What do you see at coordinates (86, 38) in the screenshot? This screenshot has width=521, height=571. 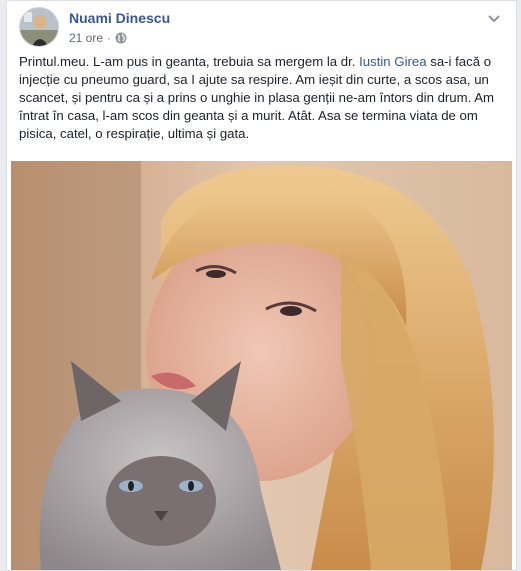 I see `post-timestamp: 21 ore` at bounding box center [86, 38].